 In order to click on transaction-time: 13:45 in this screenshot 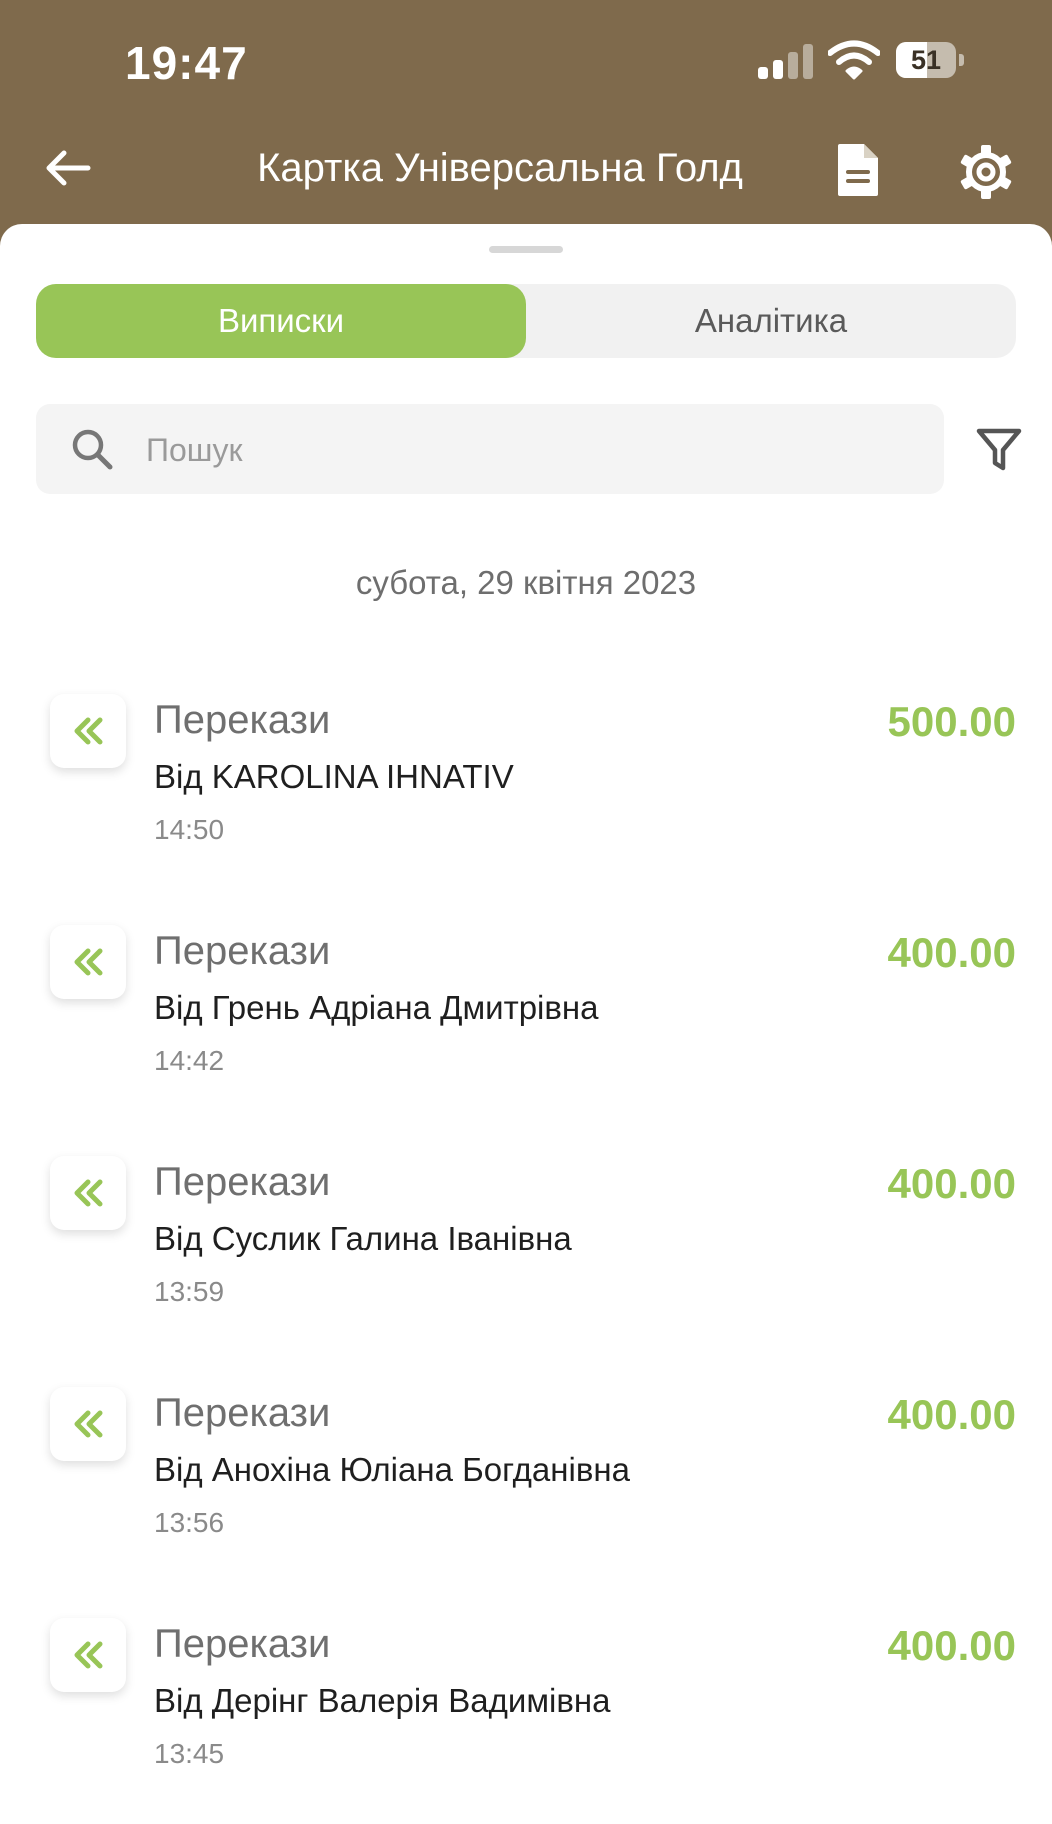, I will do `click(189, 1753)`.